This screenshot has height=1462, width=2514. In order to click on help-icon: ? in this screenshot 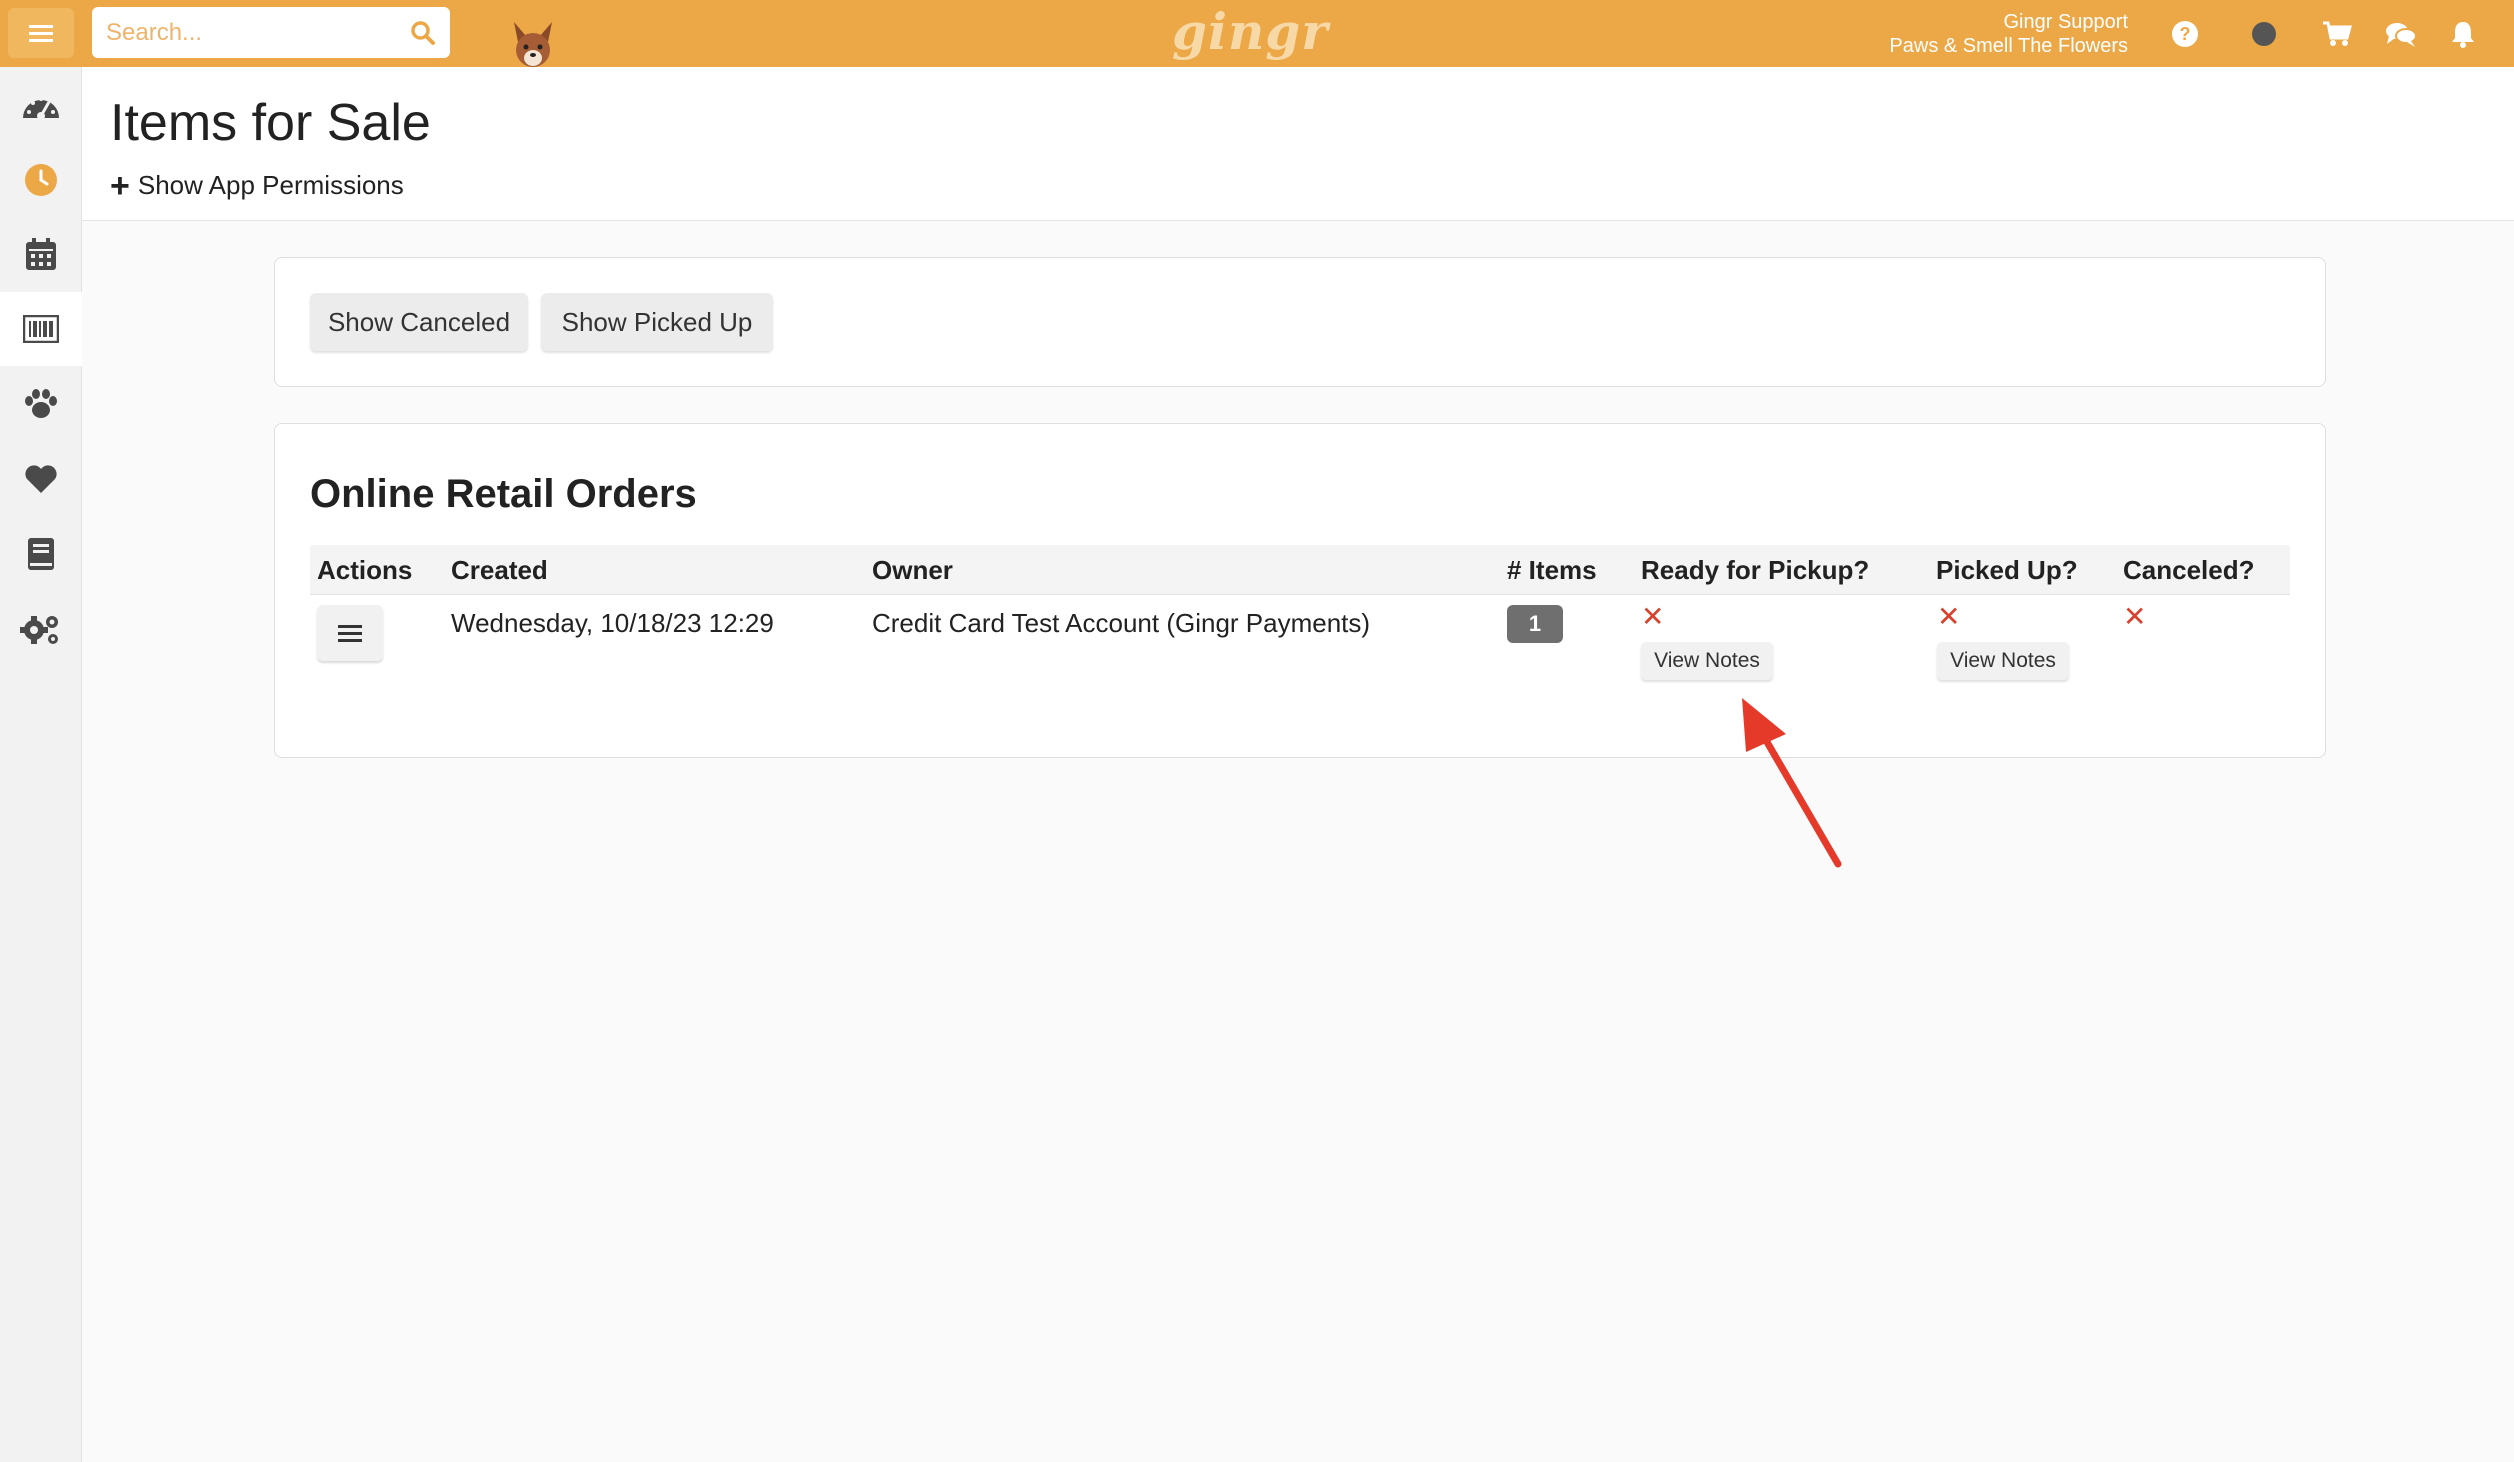, I will do `click(2185, 34)`.